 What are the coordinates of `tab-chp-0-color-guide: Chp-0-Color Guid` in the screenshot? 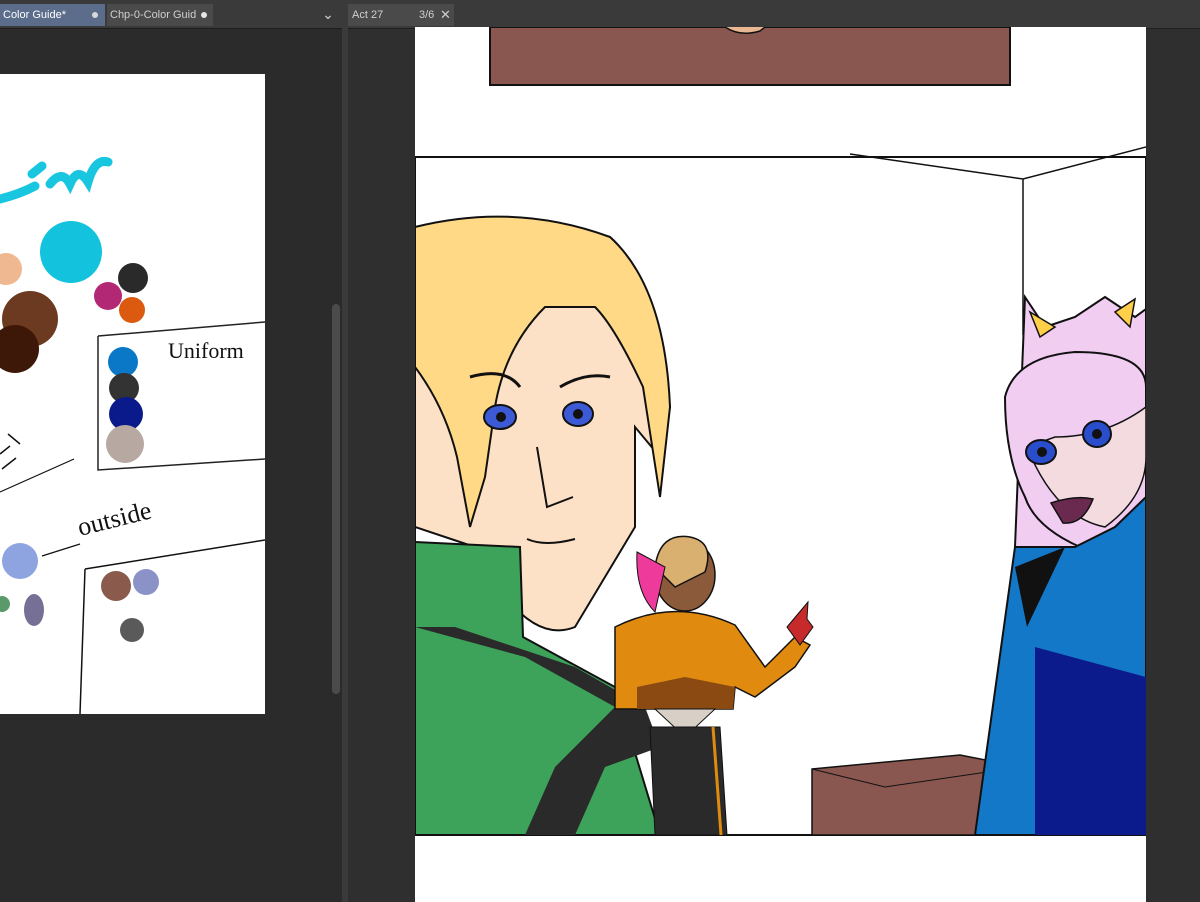 It's located at (160, 15).